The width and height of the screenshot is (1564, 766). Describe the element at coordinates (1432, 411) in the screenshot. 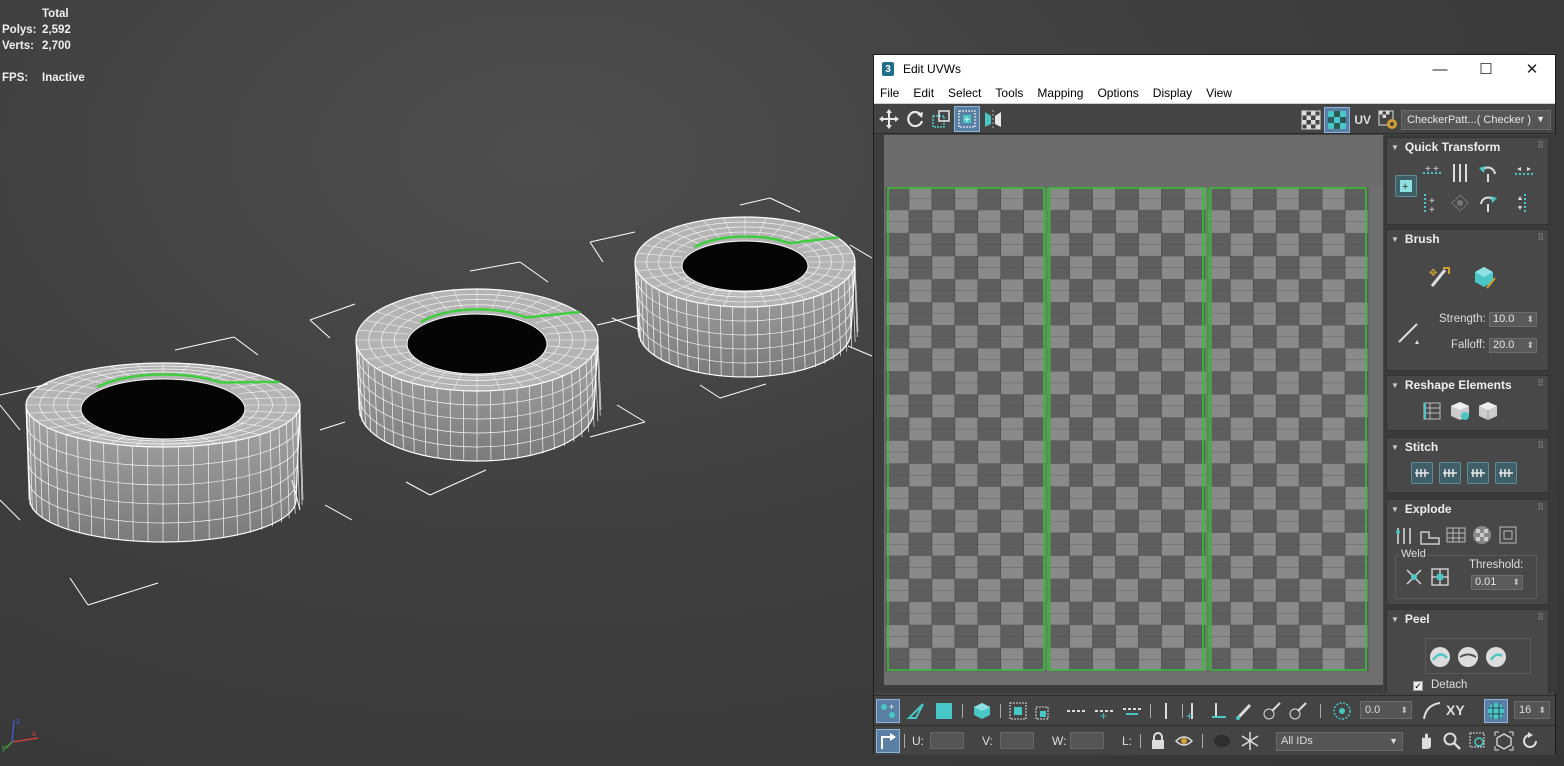

I see `straighten-selection-icon` at that location.